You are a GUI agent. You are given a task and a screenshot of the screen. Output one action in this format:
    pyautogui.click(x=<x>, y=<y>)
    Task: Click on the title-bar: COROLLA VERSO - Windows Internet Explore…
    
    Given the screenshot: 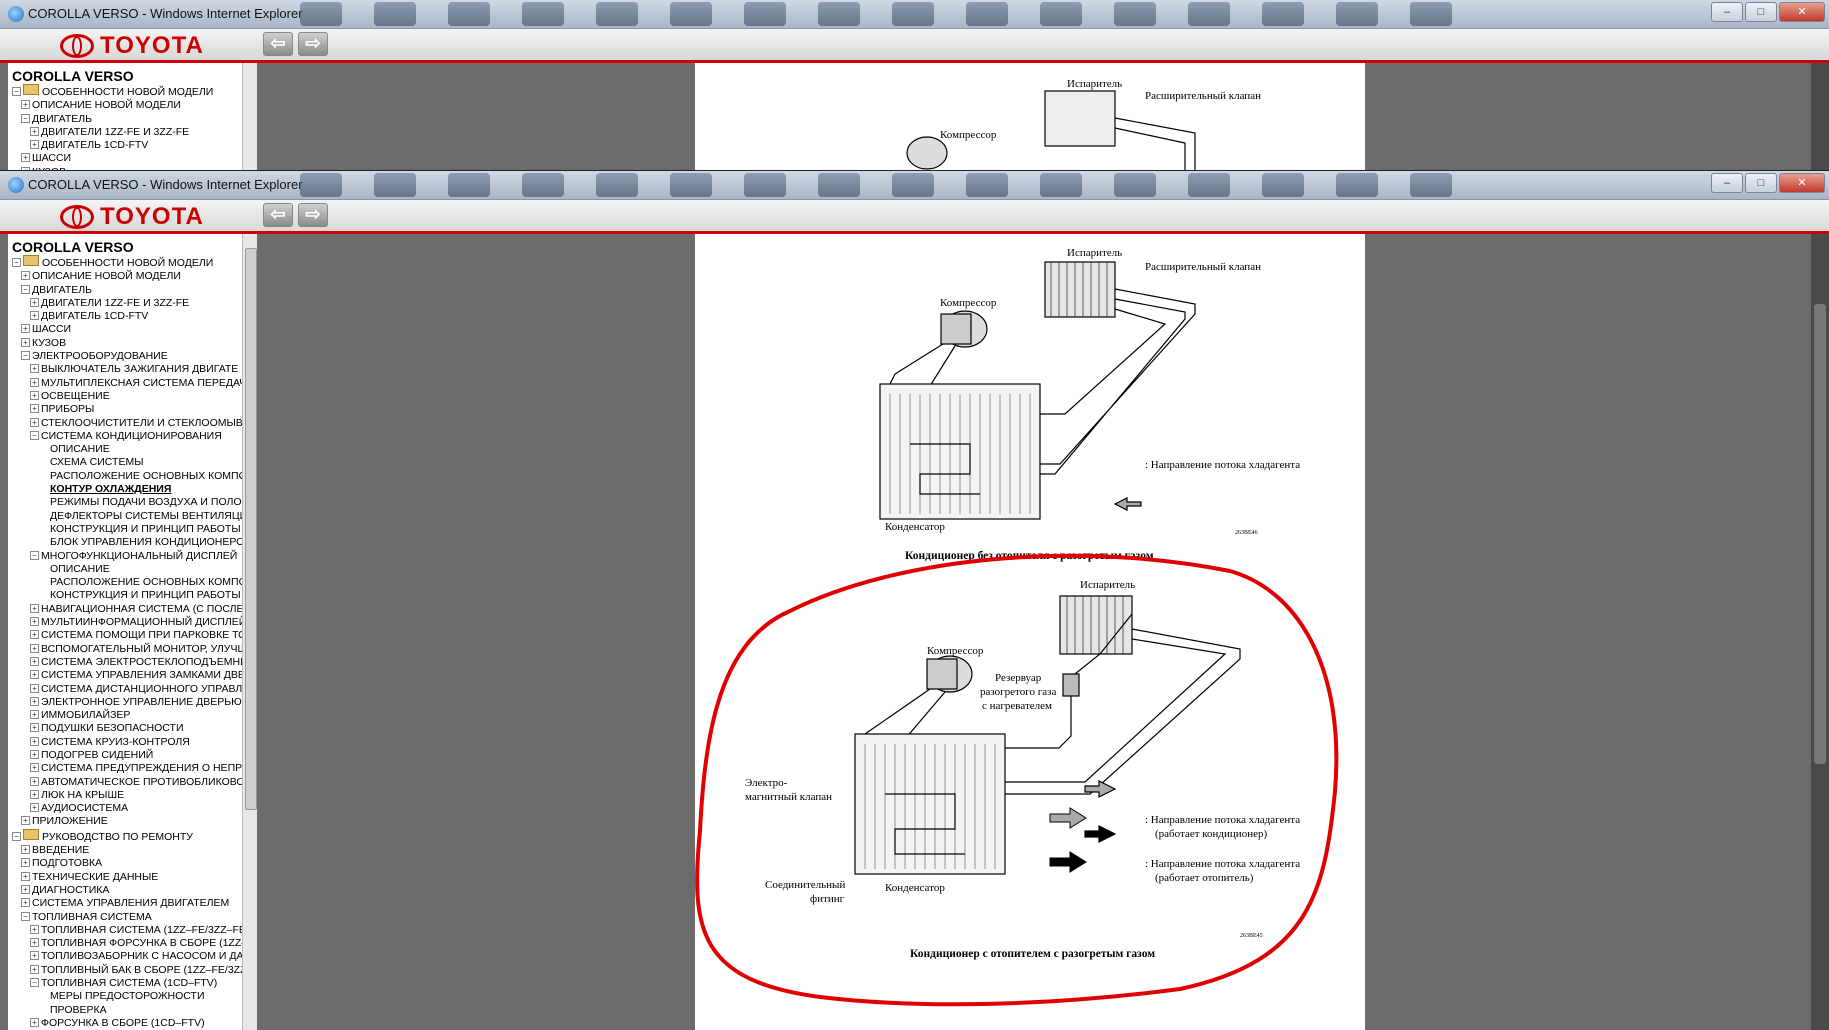 What is the action you would take?
    pyautogui.click(x=914, y=14)
    